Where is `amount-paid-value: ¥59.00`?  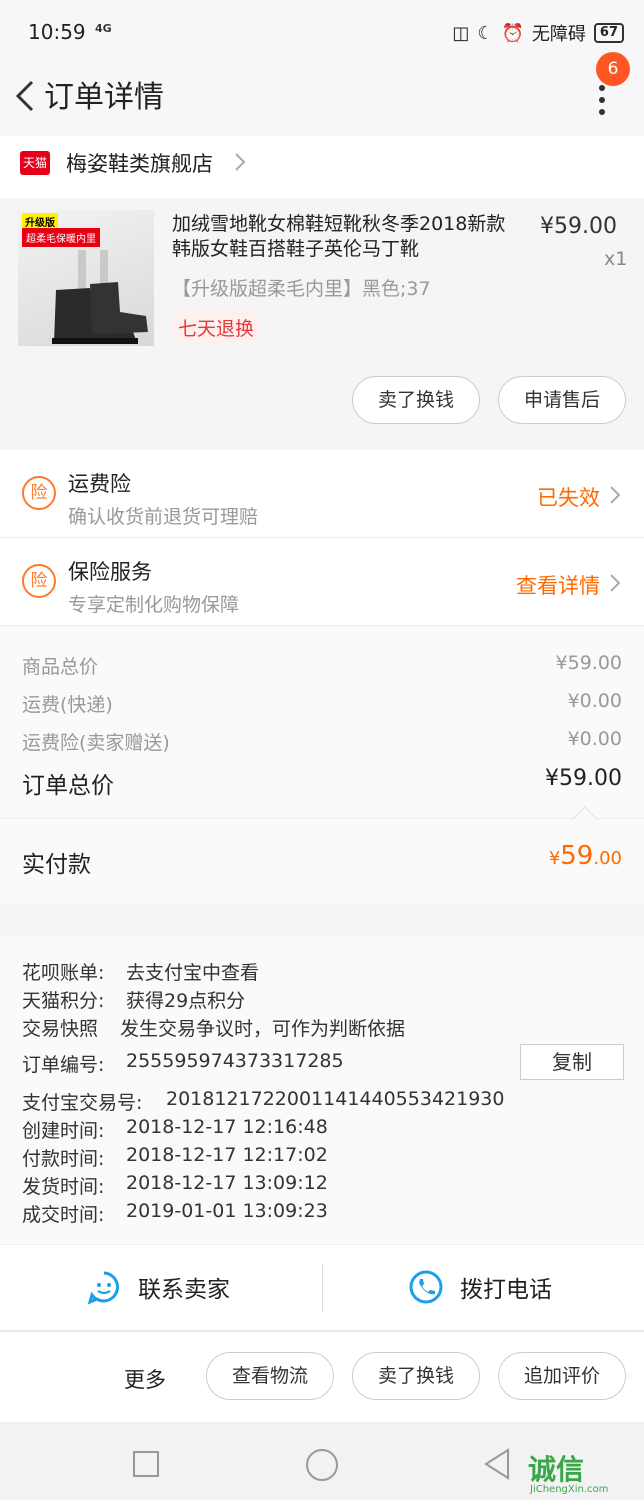 amount-paid-value: ¥59.00 is located at coordinates (585, 856).